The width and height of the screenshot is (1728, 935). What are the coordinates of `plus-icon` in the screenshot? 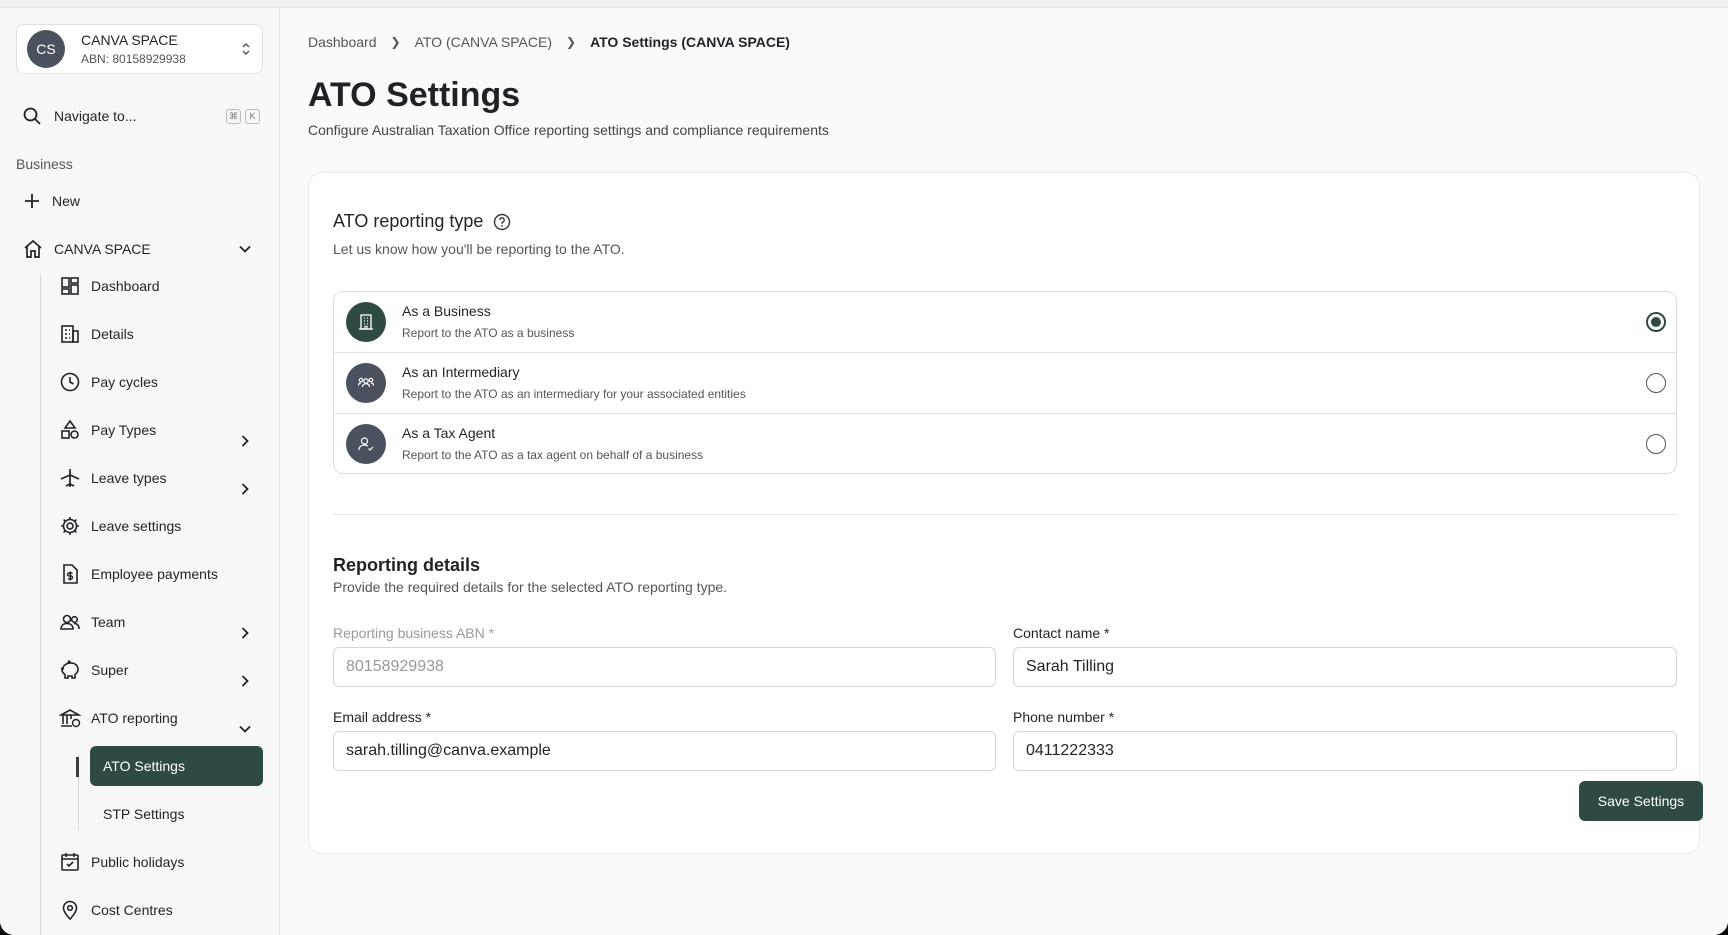 It's located at (32, 201).